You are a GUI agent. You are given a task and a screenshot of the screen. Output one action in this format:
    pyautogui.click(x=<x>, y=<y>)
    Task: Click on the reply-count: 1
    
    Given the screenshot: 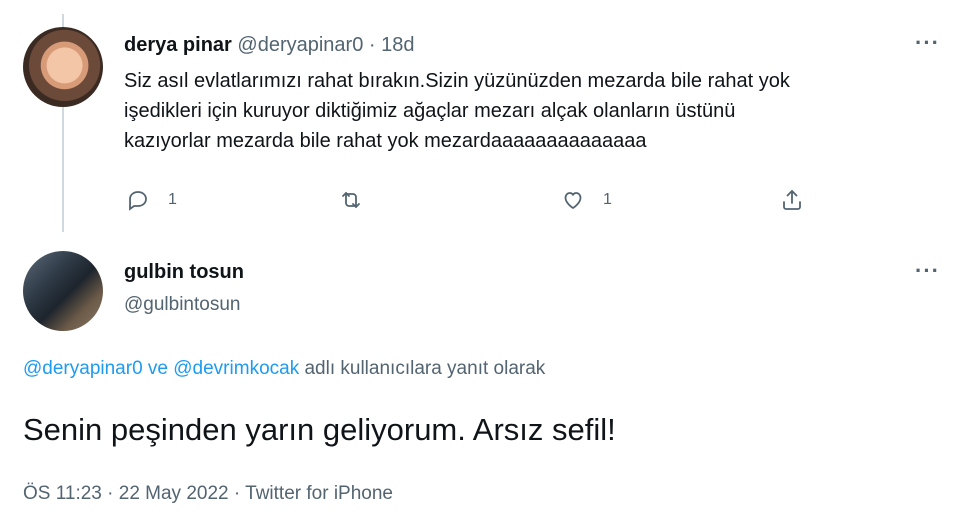 What is the action you would take?
    pyautogui.click(x=172, y=199)
    